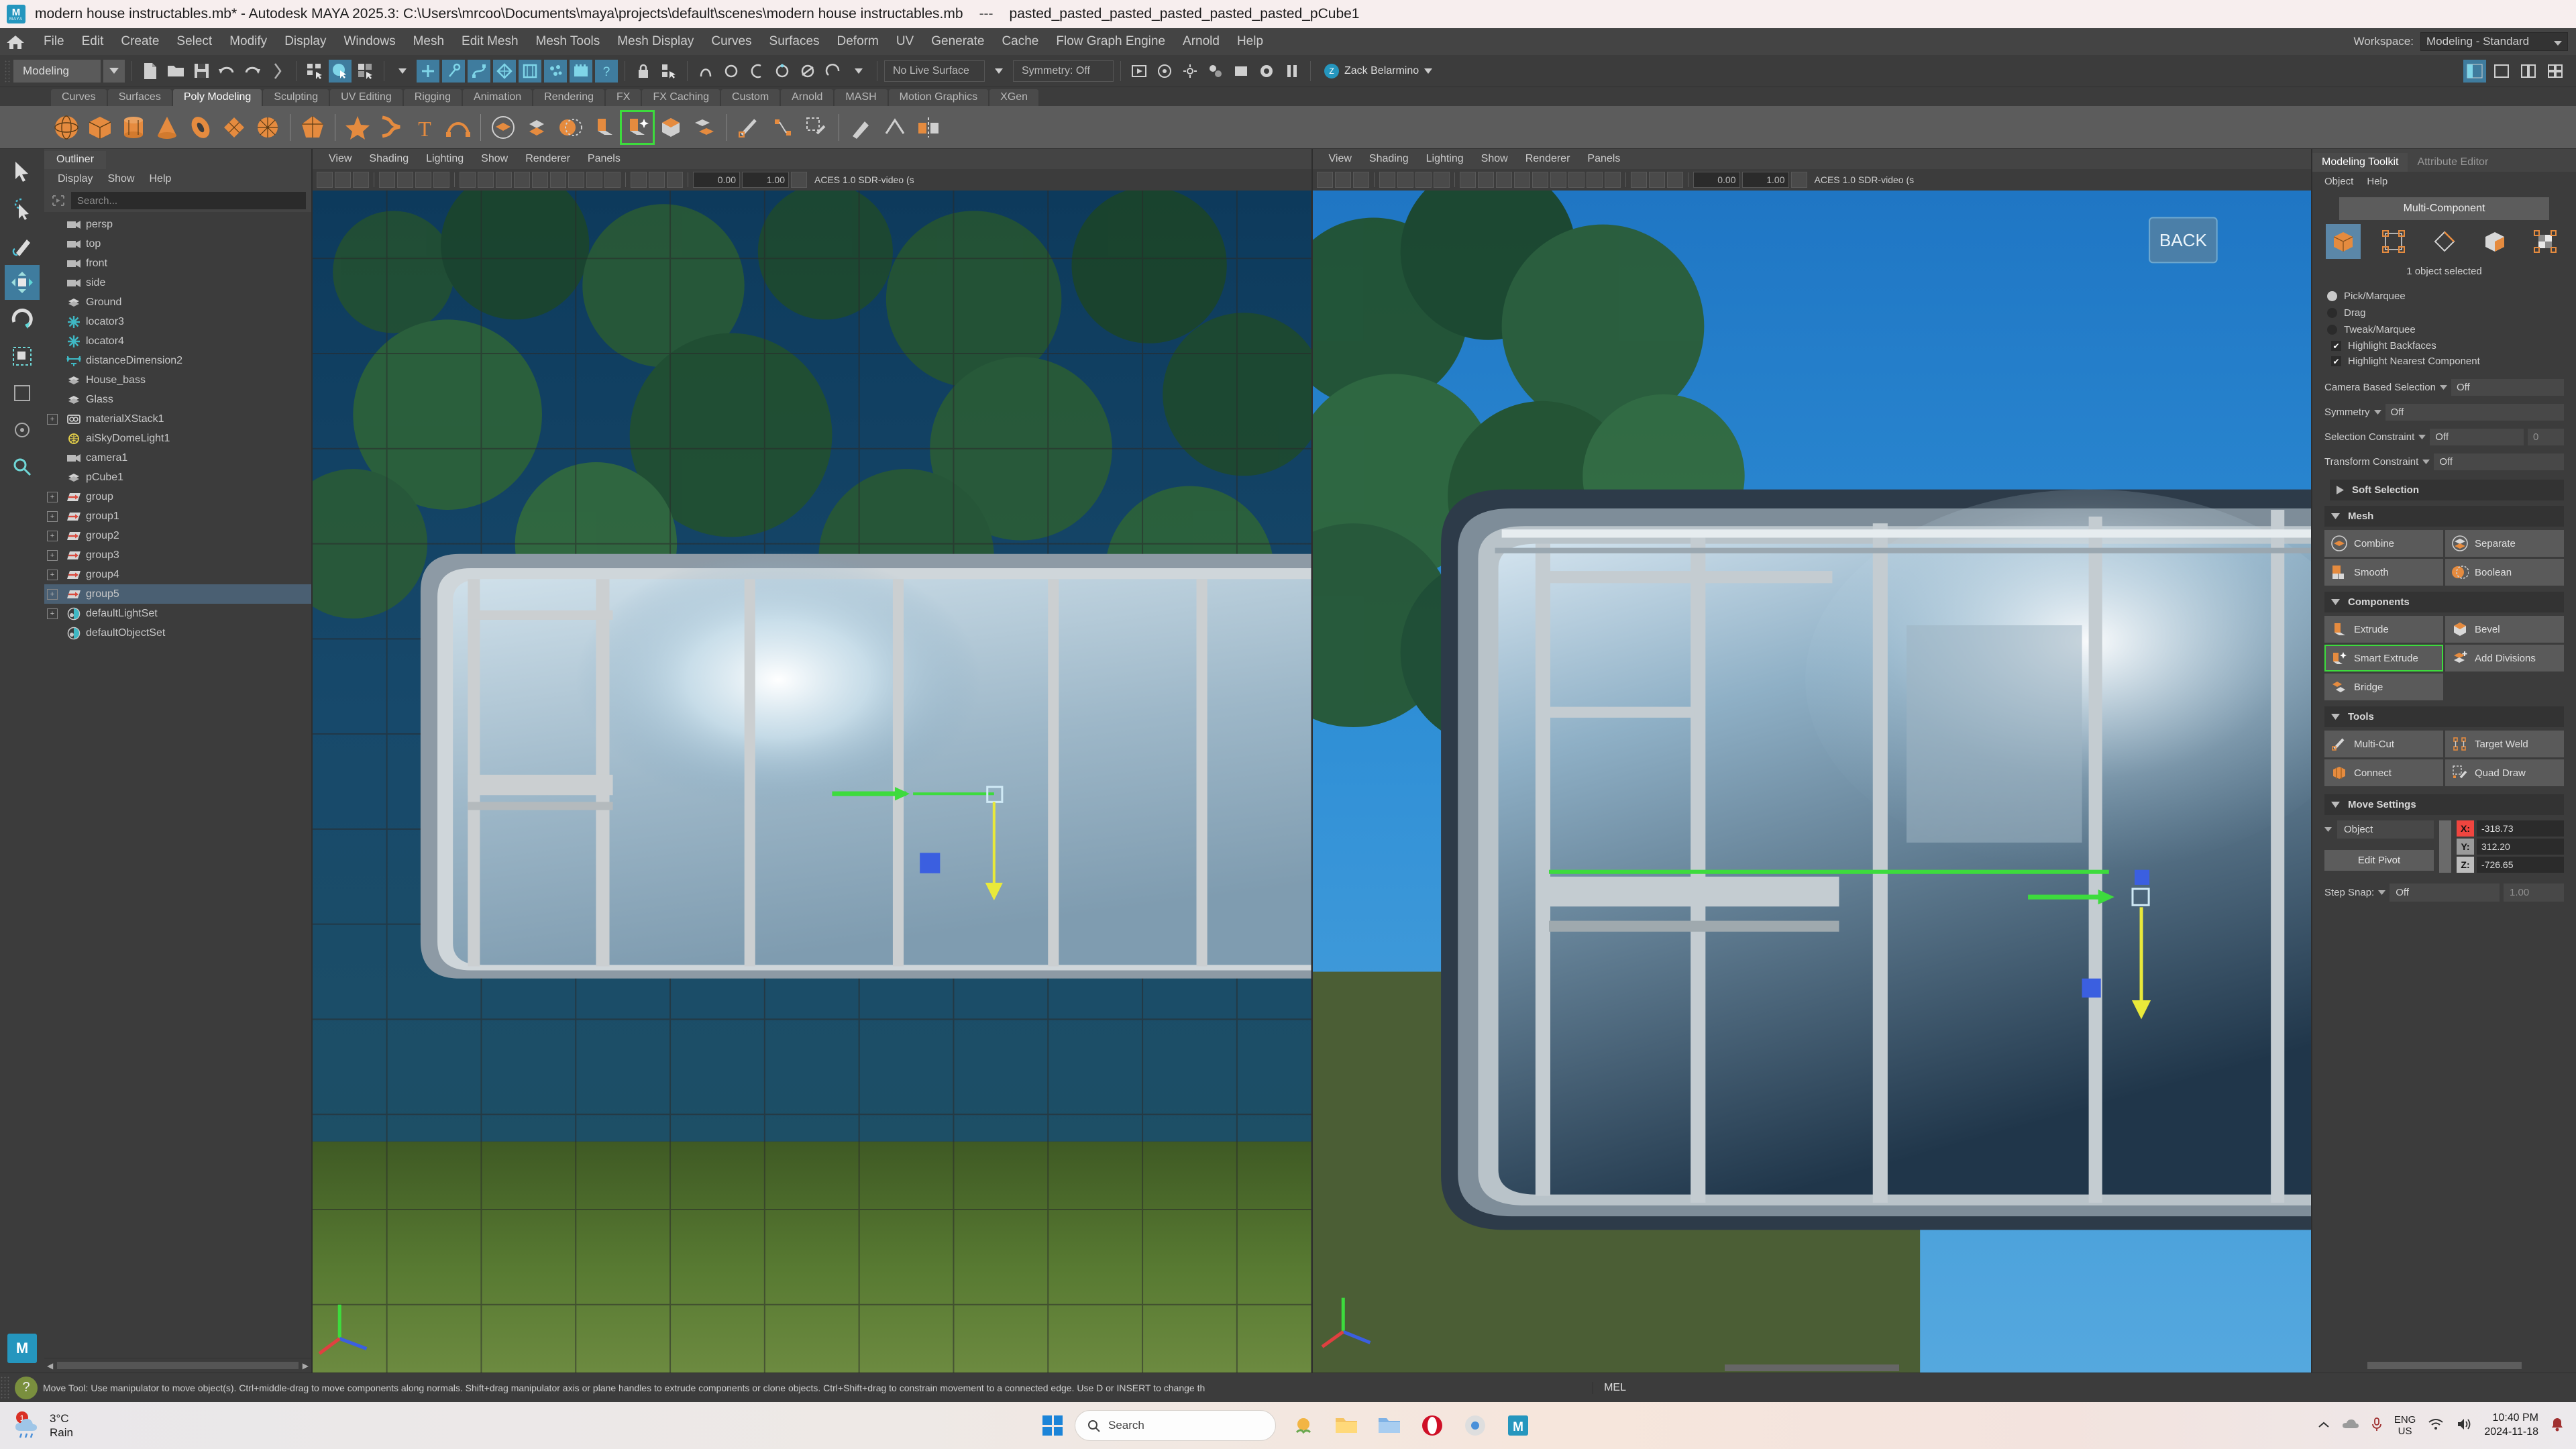 The height and width of the screenshot is (1449, 2576). I want to click on vpl-color-management-icon, so click(799, 180).